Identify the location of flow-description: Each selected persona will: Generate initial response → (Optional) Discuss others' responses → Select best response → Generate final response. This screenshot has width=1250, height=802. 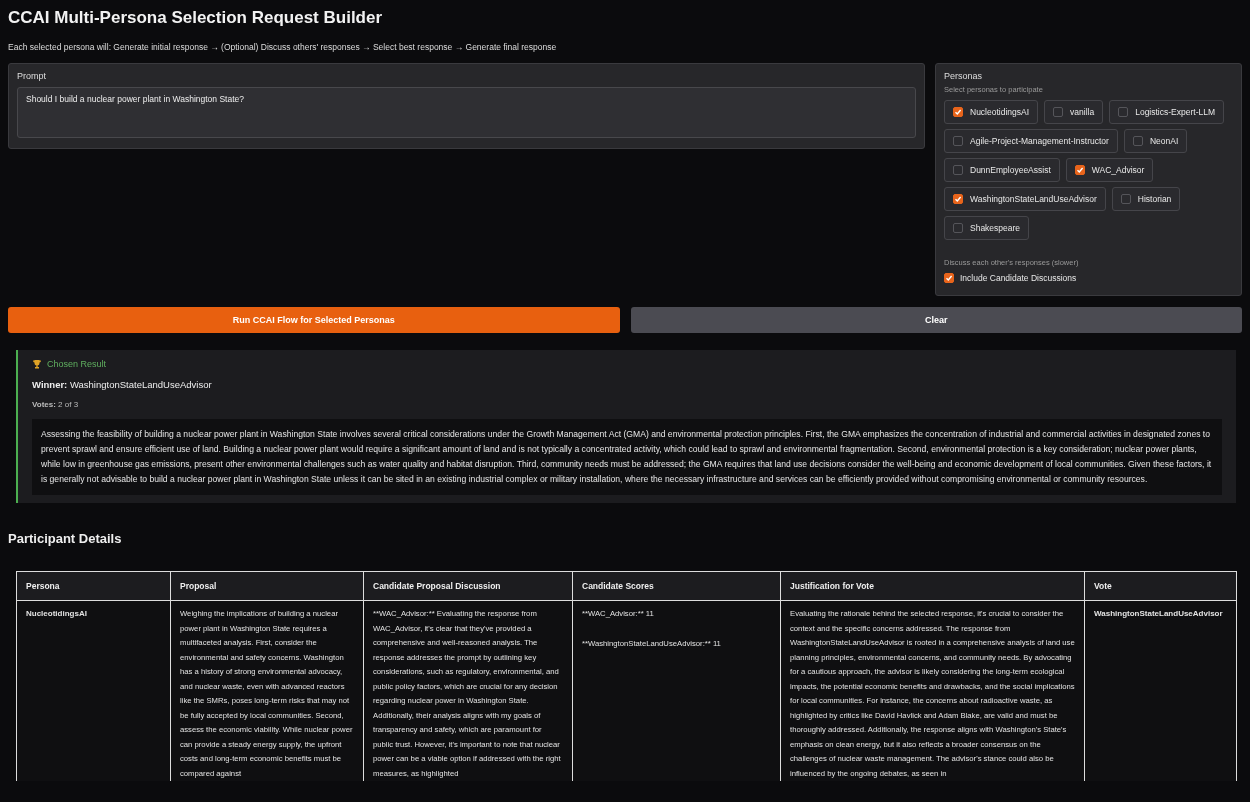
(283, 47).